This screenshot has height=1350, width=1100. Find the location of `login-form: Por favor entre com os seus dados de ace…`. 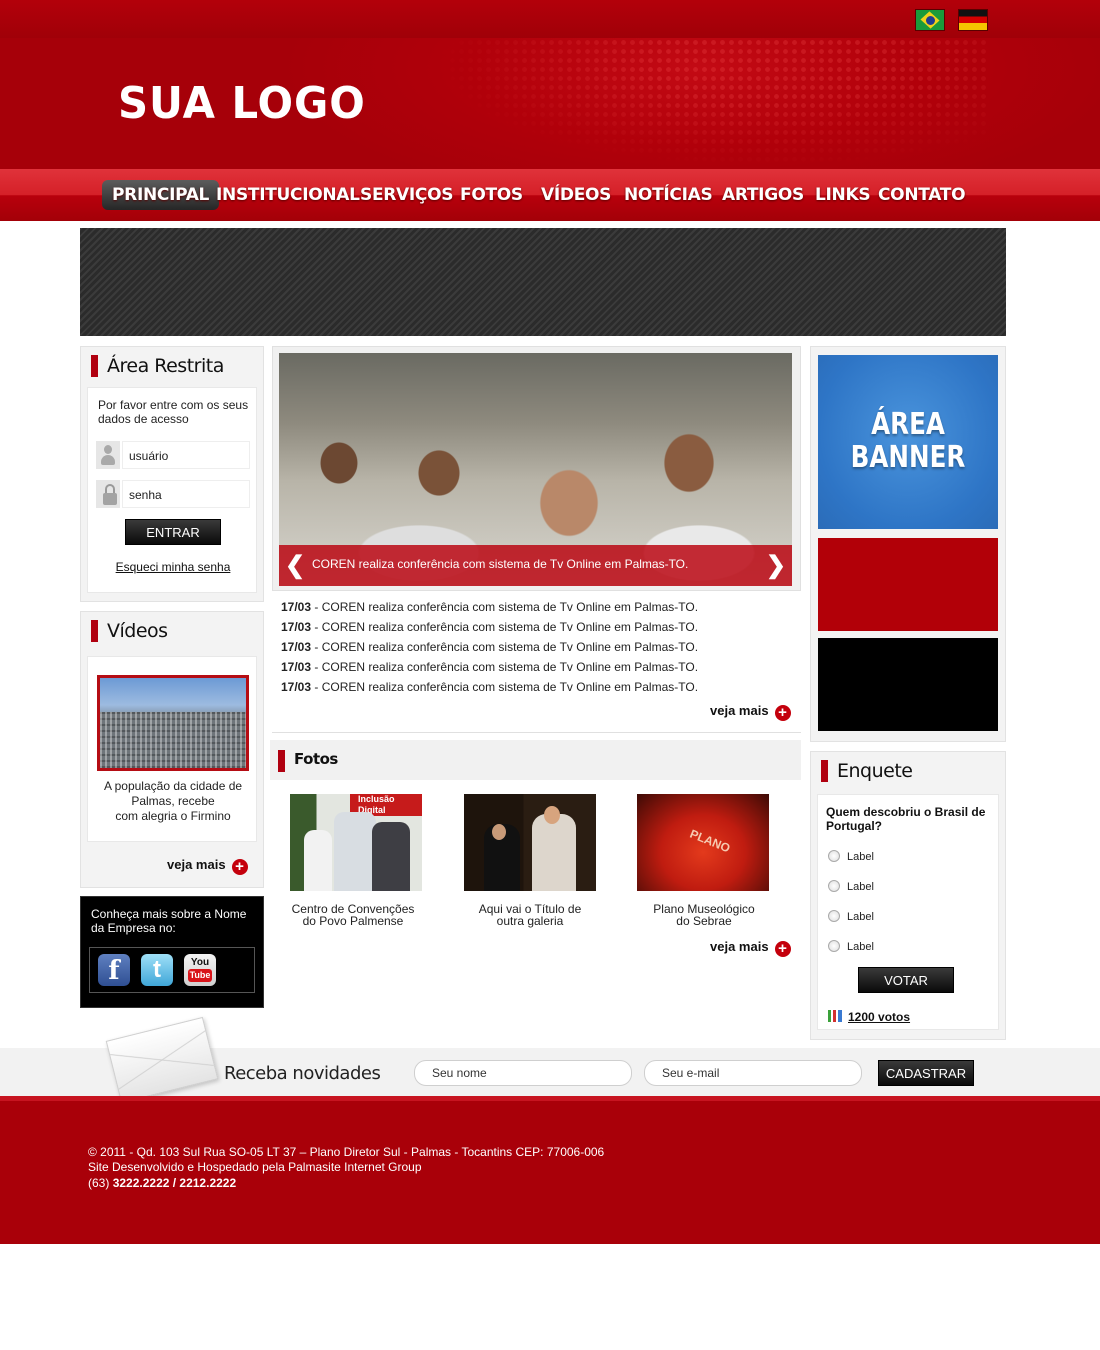

login-form: Por favor entre com os seus dados de ace… is located at coordinates (172, 490).